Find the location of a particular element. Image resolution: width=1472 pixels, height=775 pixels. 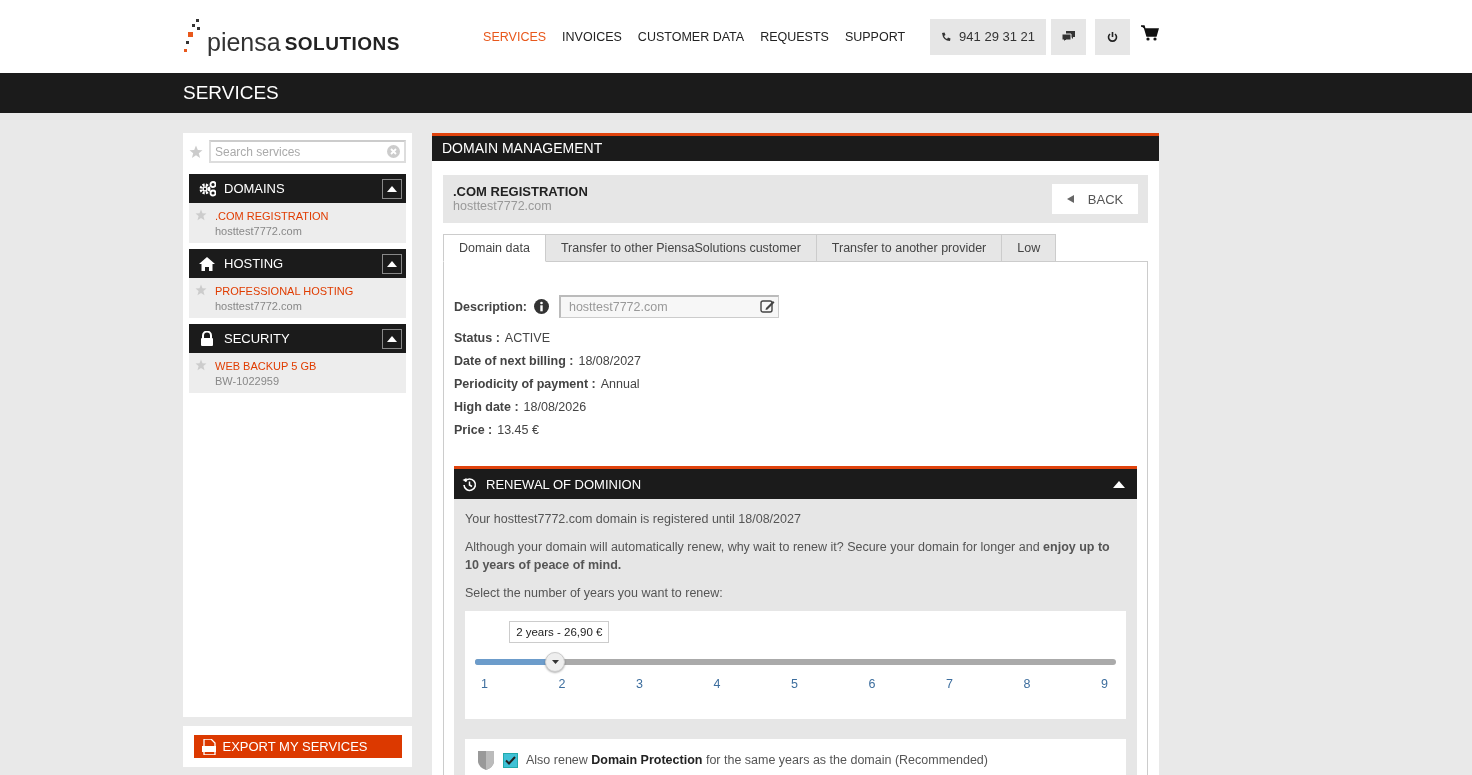

tab: Transfer to another provider is located at coordinates (909, 248).